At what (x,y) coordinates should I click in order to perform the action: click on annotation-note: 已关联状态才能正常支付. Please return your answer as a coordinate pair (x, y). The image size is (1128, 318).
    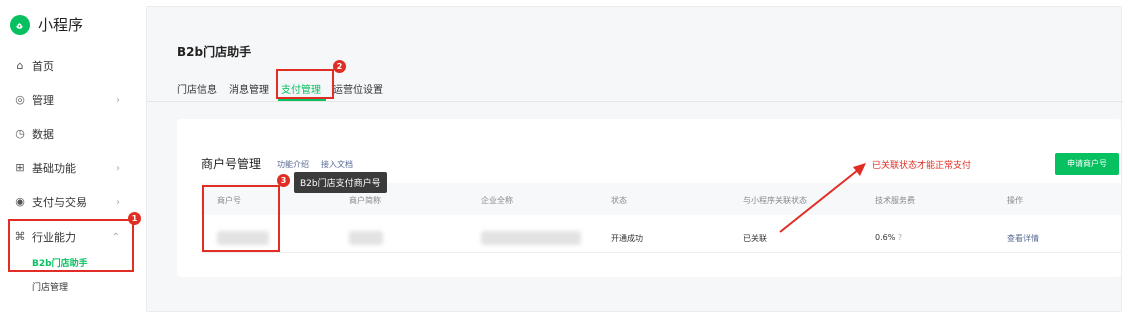
    Looking at the image, I should click on (922, 166).